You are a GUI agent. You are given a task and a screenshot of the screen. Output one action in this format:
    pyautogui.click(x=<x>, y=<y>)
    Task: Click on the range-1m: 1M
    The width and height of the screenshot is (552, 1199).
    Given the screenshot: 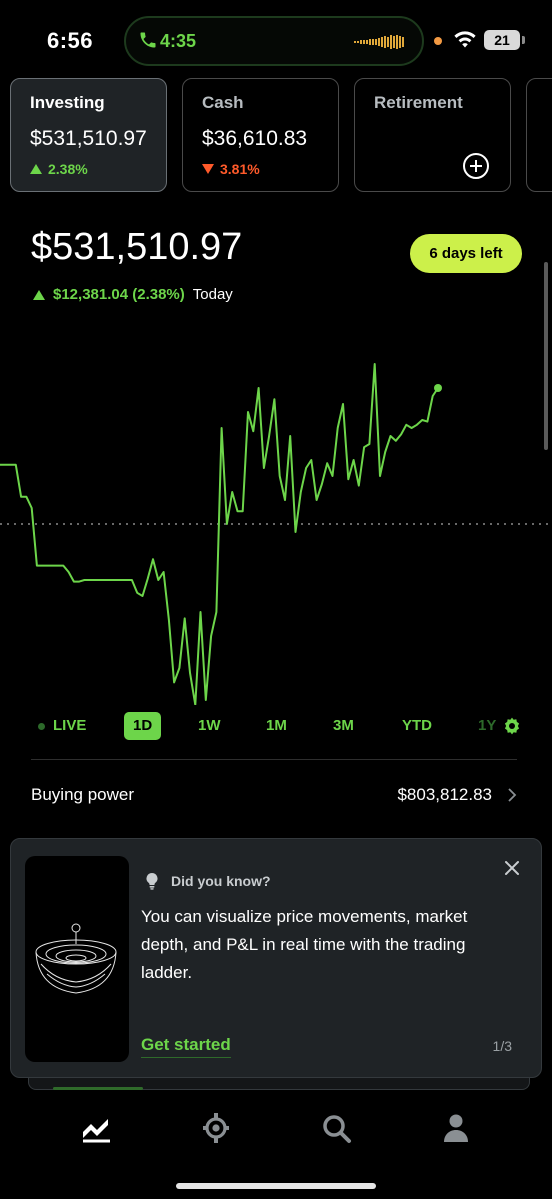 What is the action you would take?
    pyautogui.click(x=276, y=726)
    